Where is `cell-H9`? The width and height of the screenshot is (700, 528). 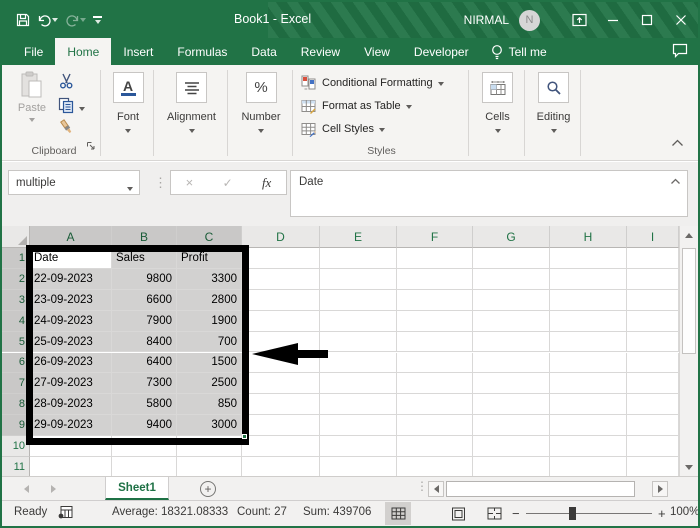 cell-H9 is located at coordinates (588, 426).